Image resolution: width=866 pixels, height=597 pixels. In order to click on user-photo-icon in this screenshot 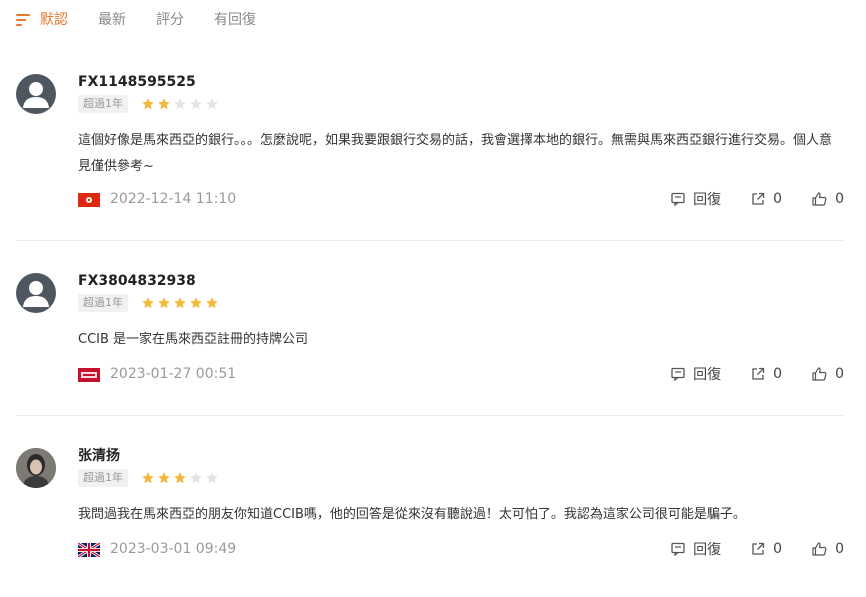, I will do `click(36, 468)`.